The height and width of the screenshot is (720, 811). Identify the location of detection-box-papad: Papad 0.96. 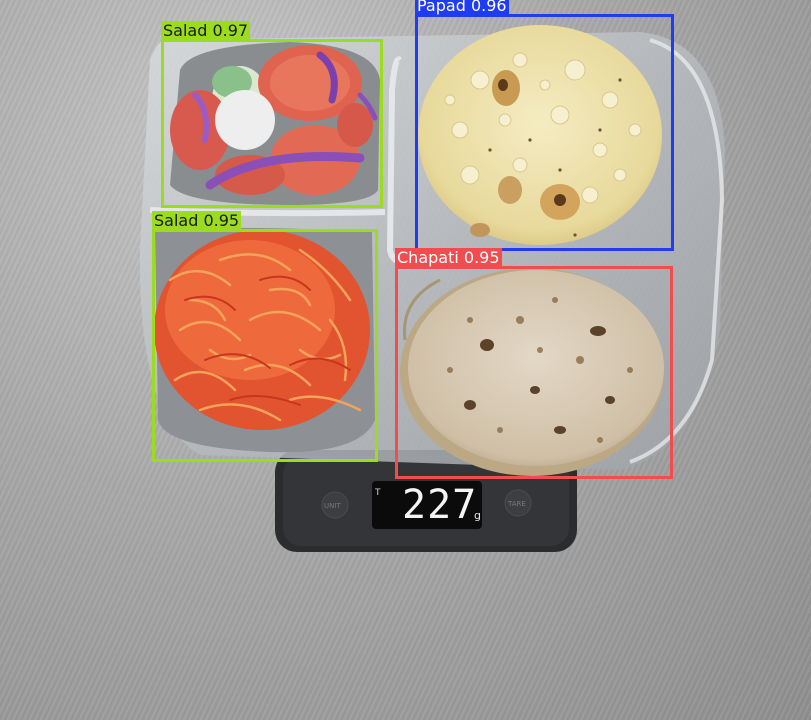
(544, 125).